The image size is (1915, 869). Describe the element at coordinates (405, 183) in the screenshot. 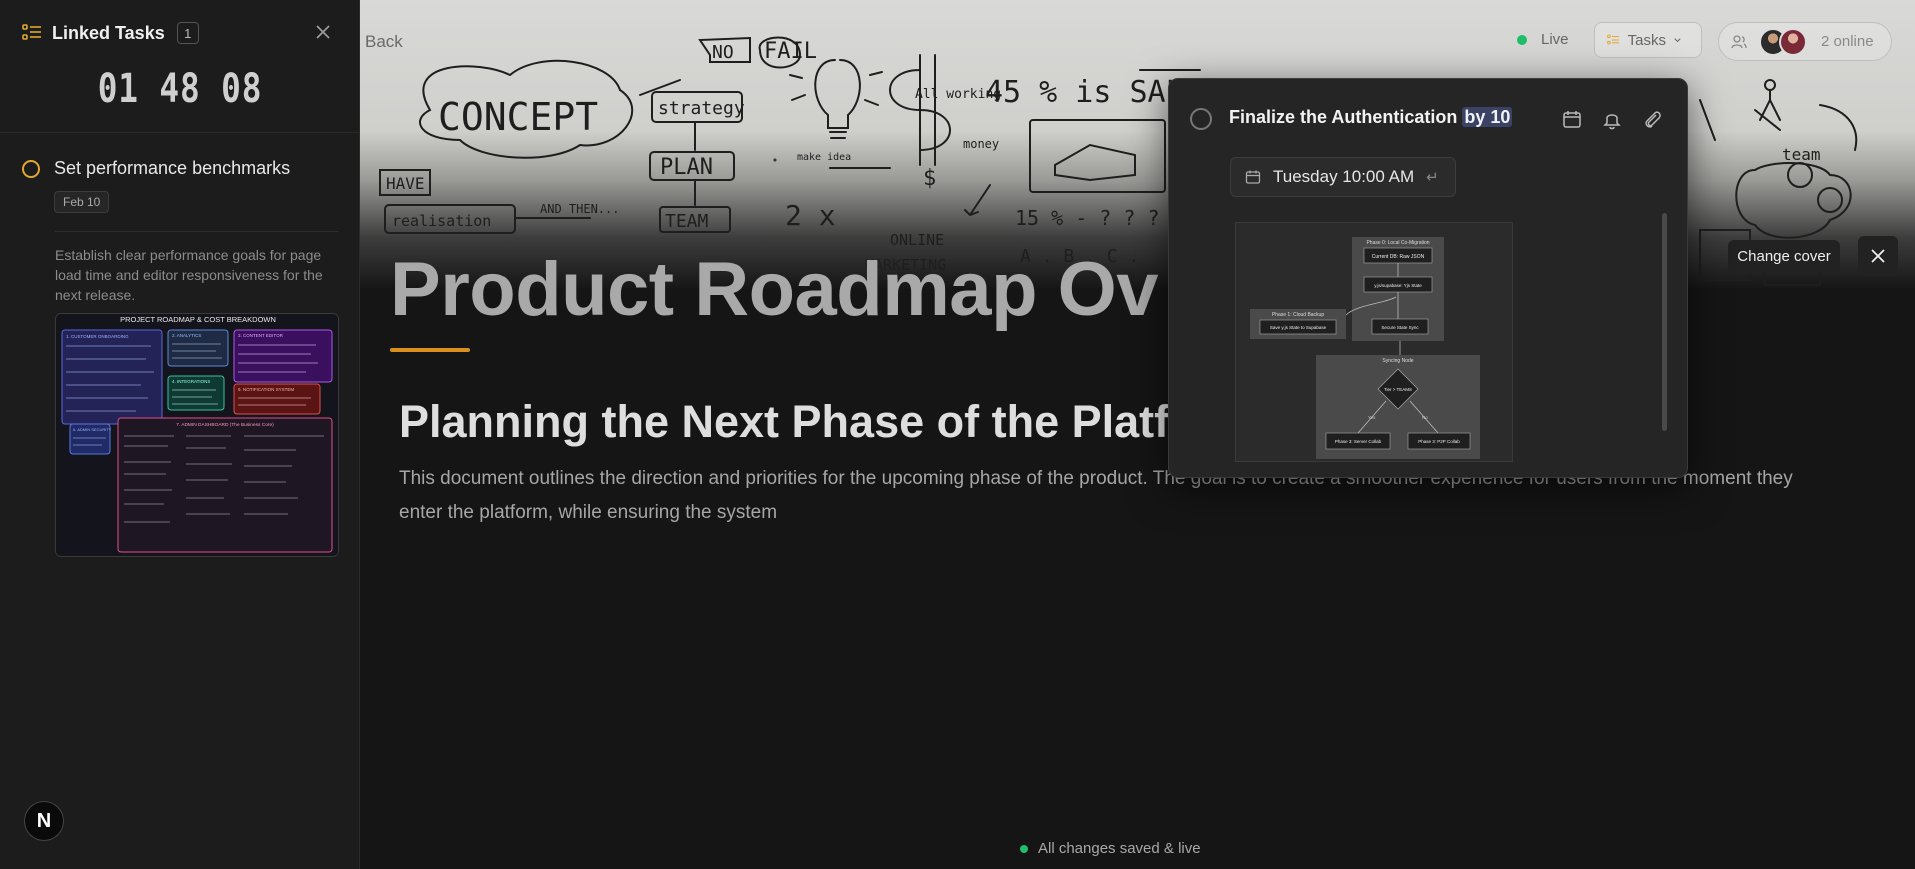

I see `svg-text: HAVE` at that location.